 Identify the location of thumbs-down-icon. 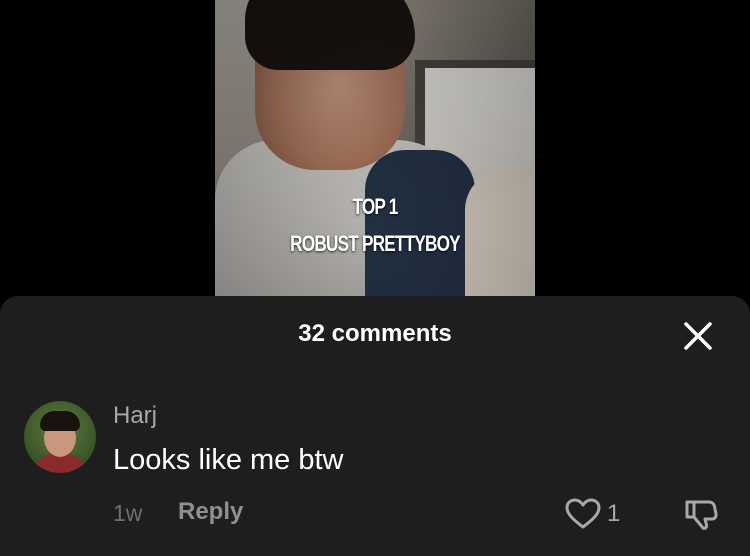
(701, 515).